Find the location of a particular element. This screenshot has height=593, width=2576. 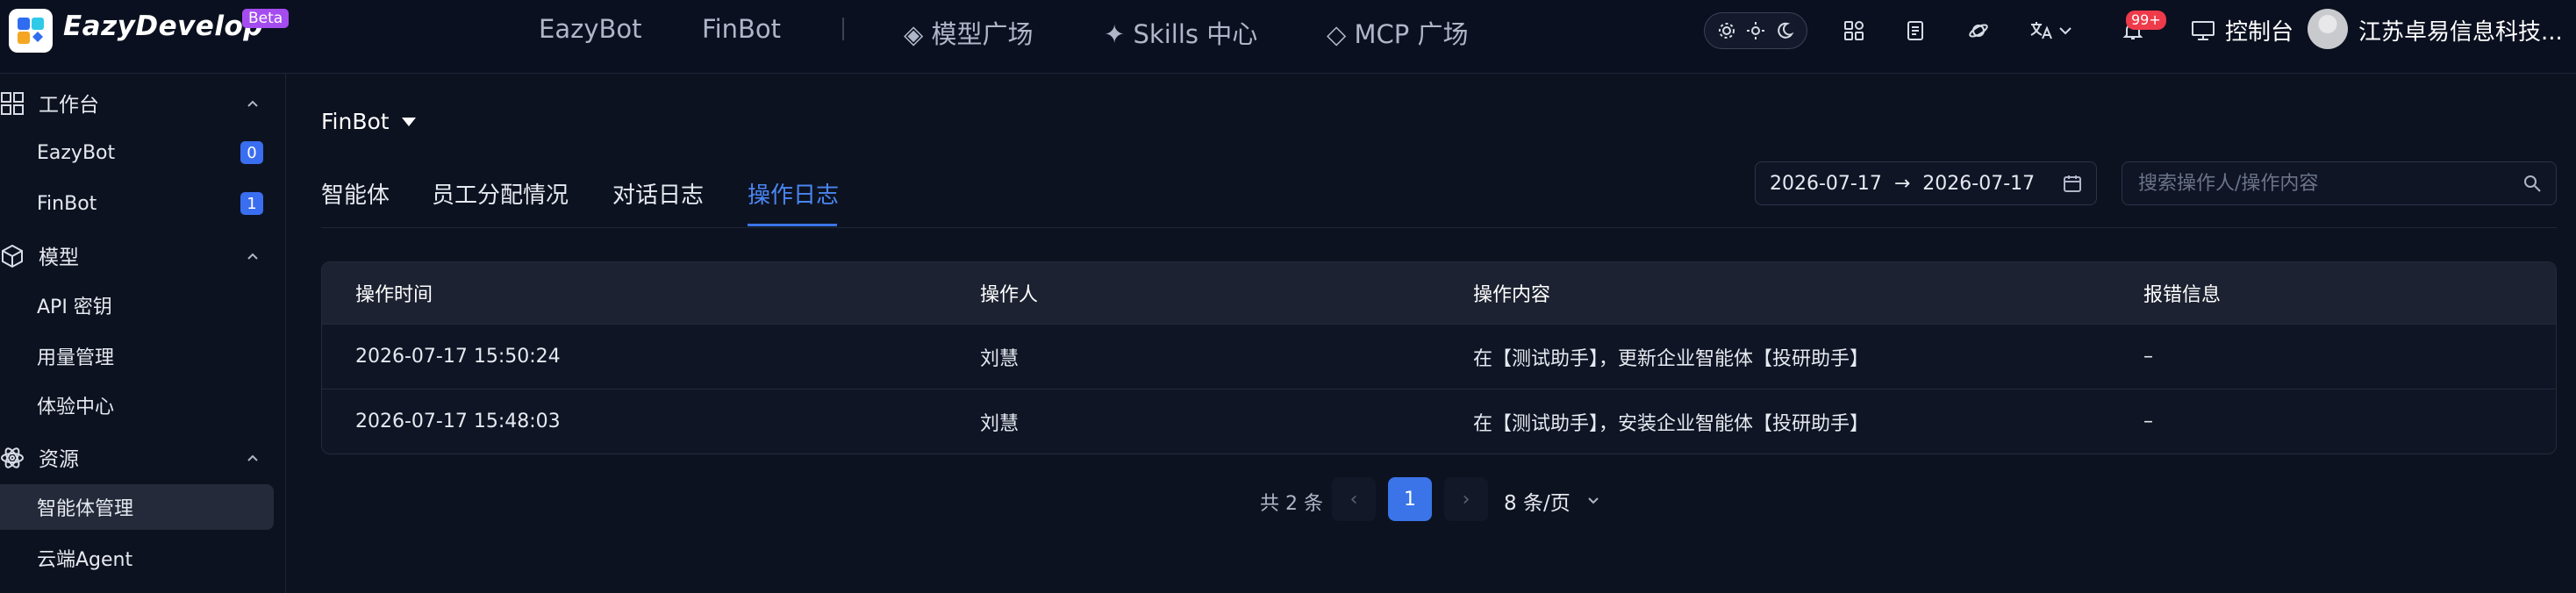

sidebar-item-label: 体验中心 is located at coordinates (76, 407).